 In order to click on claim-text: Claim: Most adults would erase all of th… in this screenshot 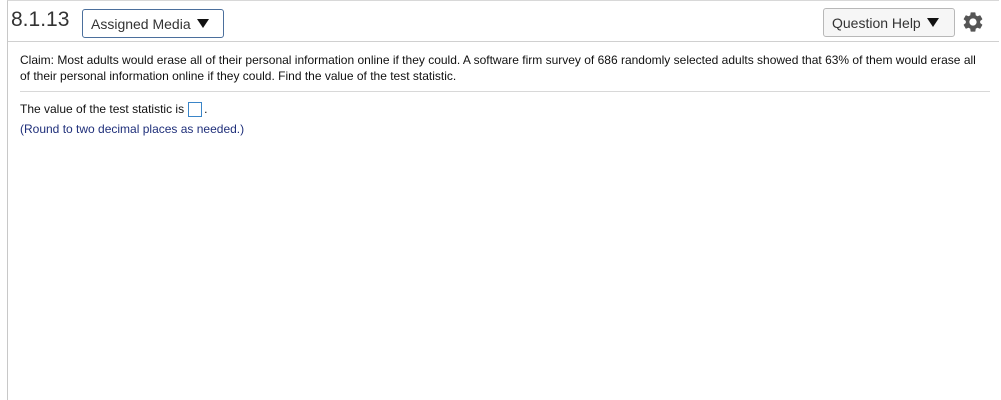, I will do `click(498, 68)`.